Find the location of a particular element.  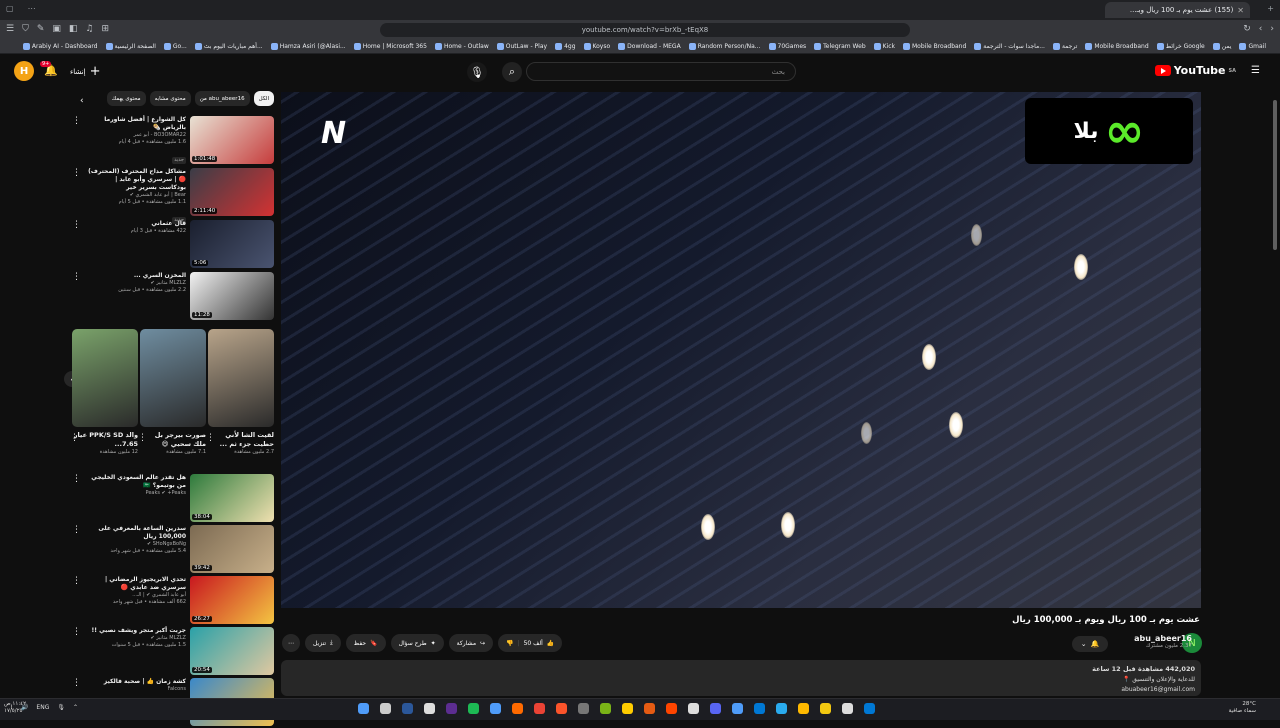

clock: ١١:٤٢ ص ١٧/٥/٢٥ is located at coordinates (15, 708).